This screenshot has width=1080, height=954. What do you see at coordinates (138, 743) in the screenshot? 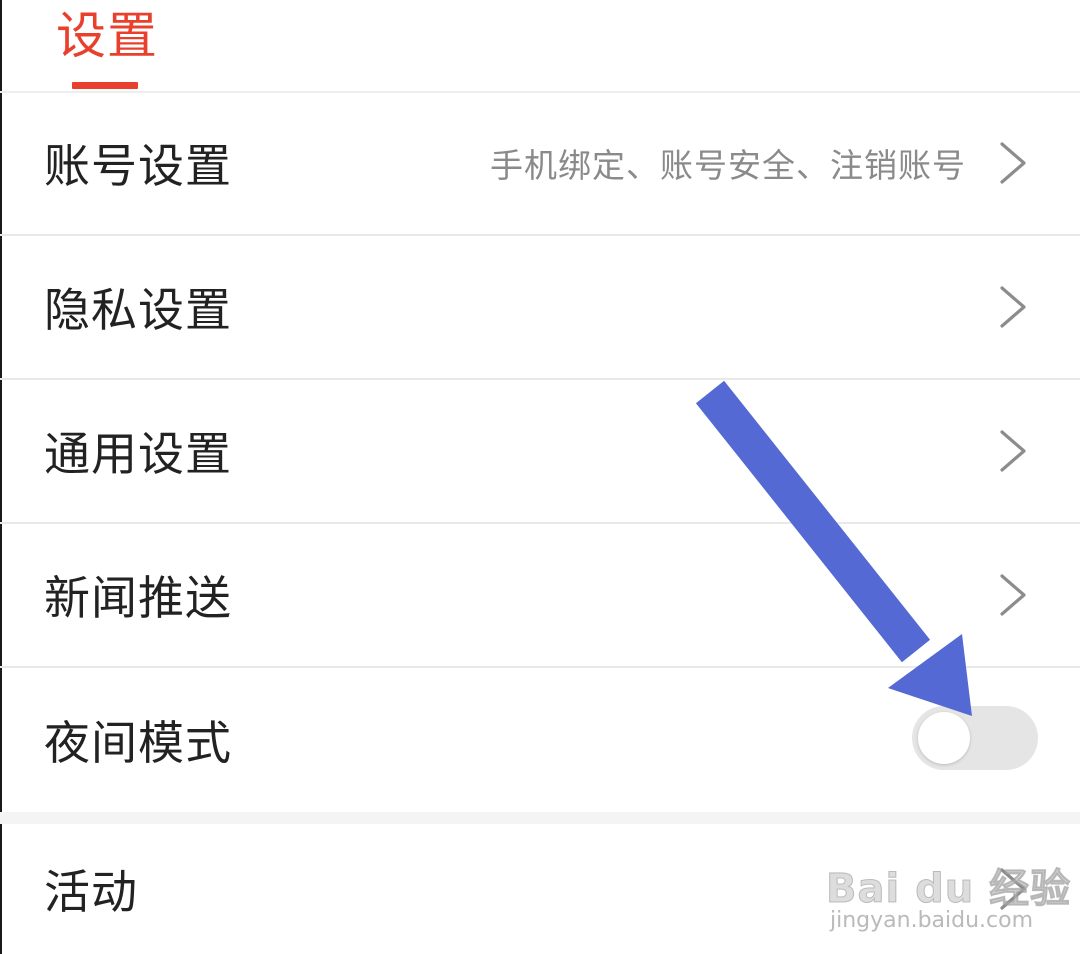
I see `row-label: 夜间模式` at bounding box center [138, 743].